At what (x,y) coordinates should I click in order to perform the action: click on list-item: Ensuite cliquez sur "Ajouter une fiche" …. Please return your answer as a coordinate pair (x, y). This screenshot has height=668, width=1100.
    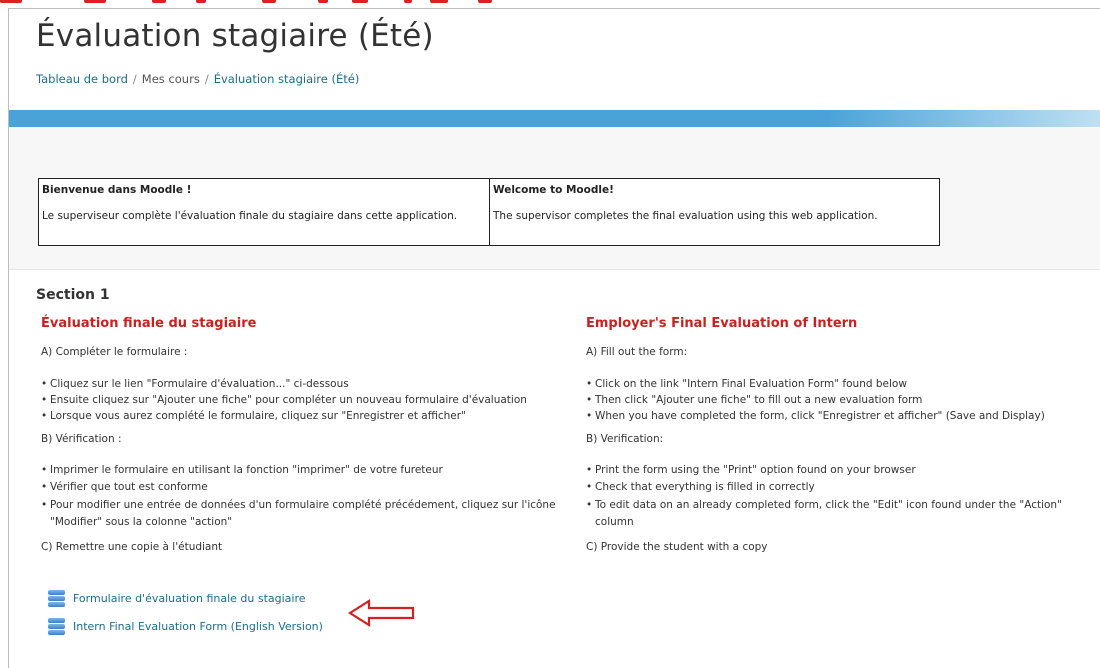
    Looking at the image, I should click on (284, 401).